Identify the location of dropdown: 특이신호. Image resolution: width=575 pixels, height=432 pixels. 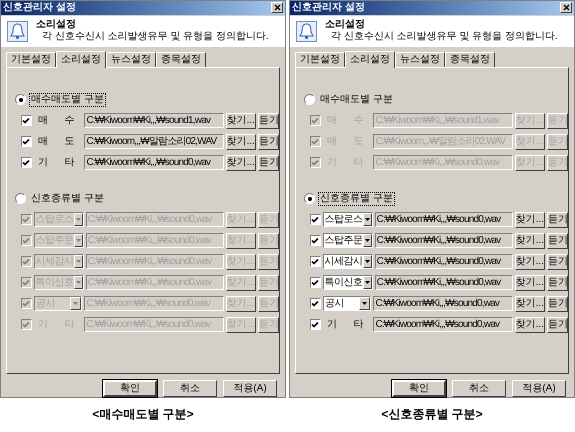
(347, 282).